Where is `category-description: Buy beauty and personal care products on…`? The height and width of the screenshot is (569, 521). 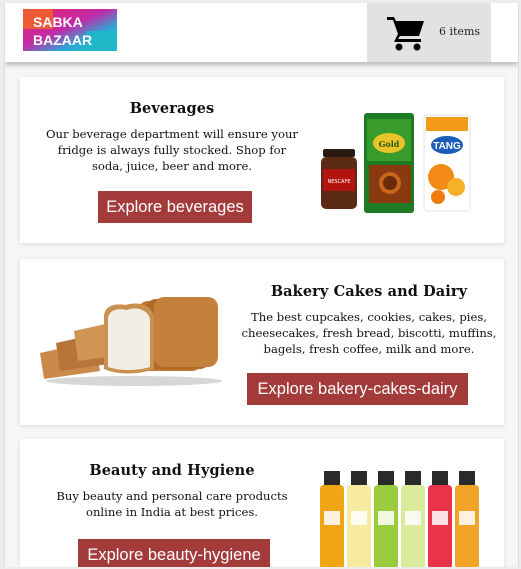 category-description: Buy beauty and personal care products on… is located at coordinates (172, 504).